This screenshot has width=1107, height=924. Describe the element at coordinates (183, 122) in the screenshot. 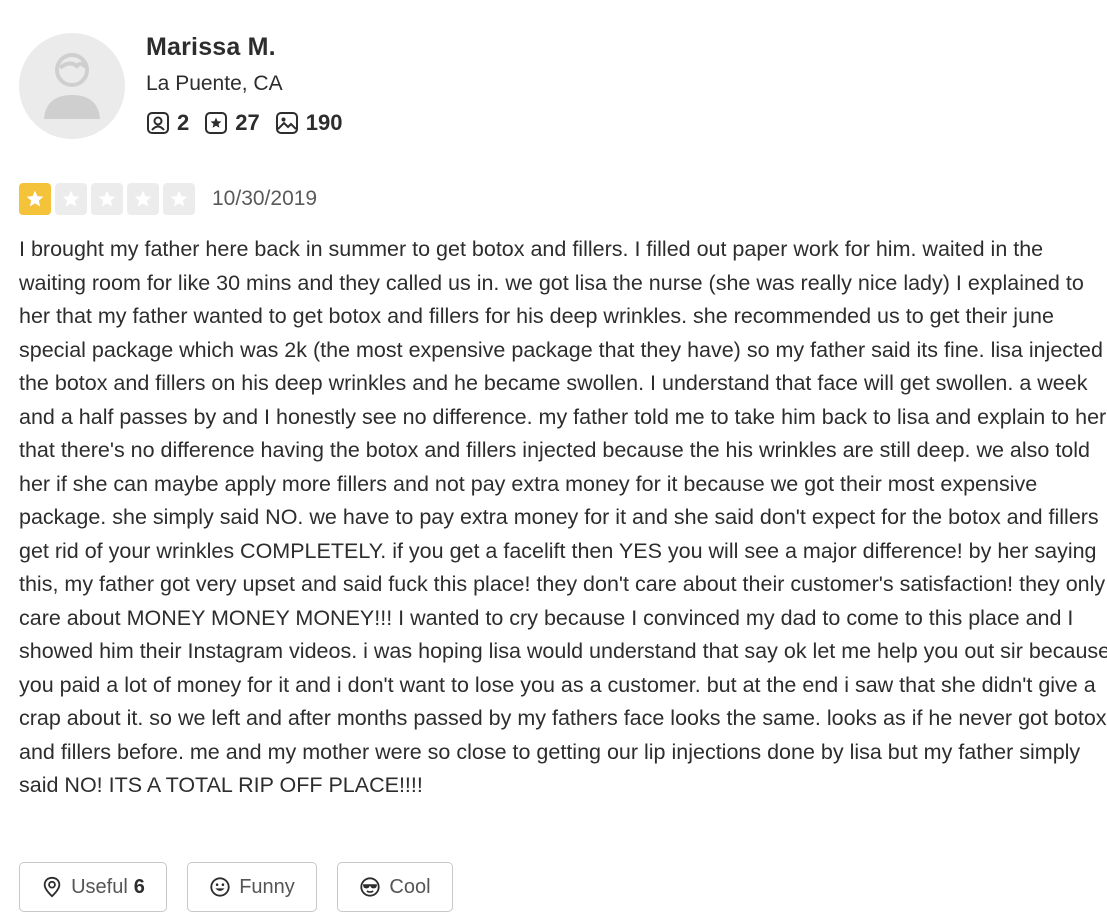

I see `friends-count: 2` at that location.